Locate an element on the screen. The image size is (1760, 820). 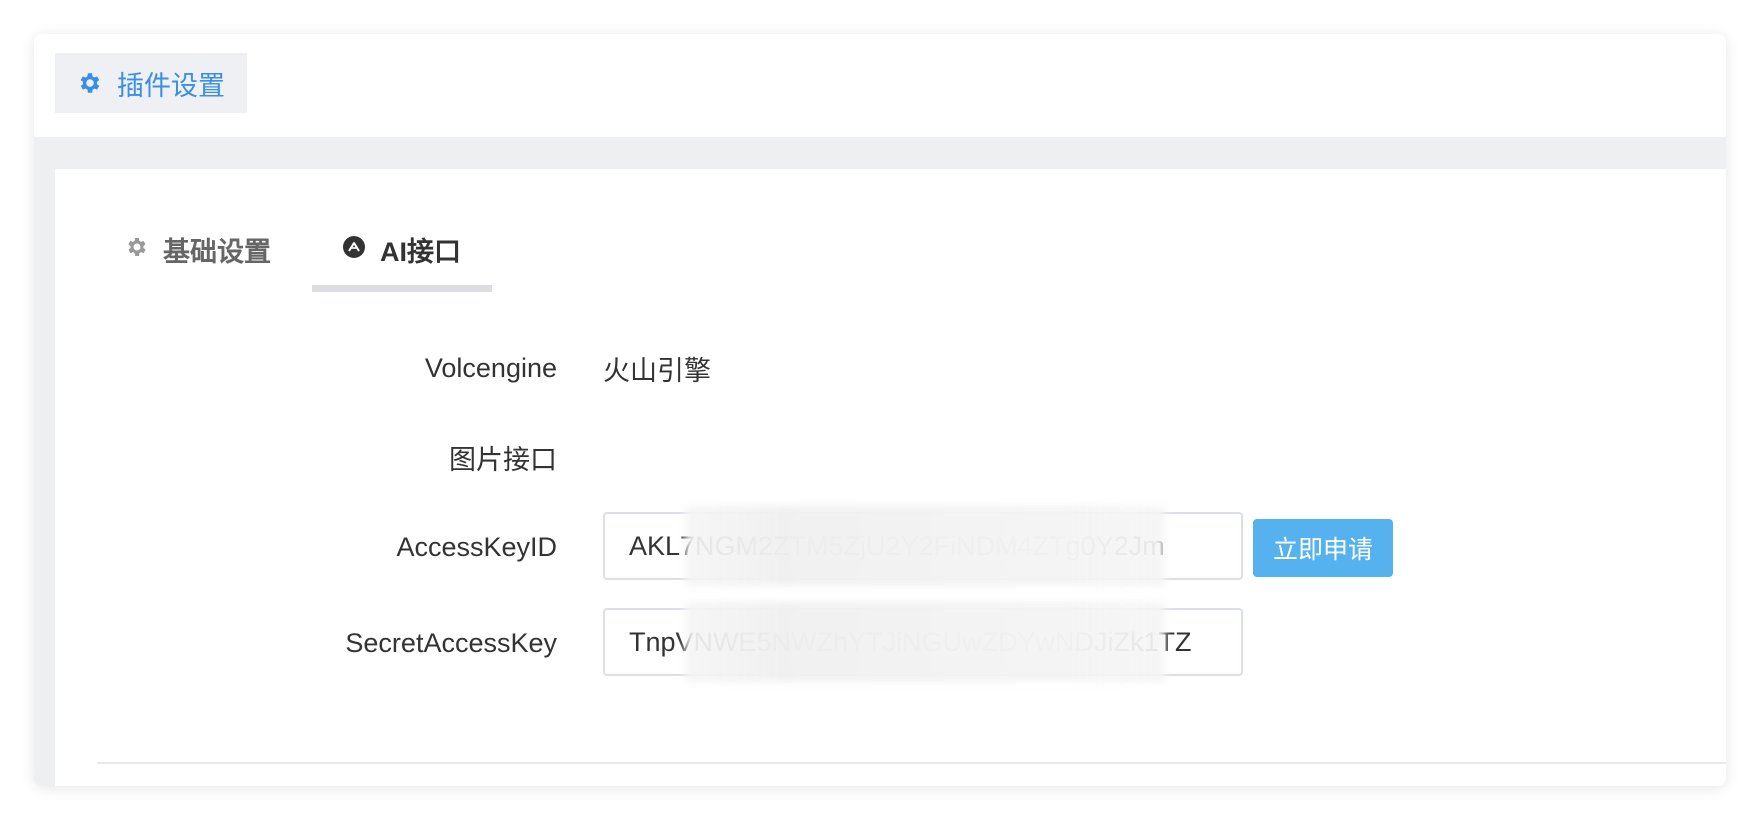
access-key-id-row: AccessKeyID 立即申请 is located at coordinates (890, 546).